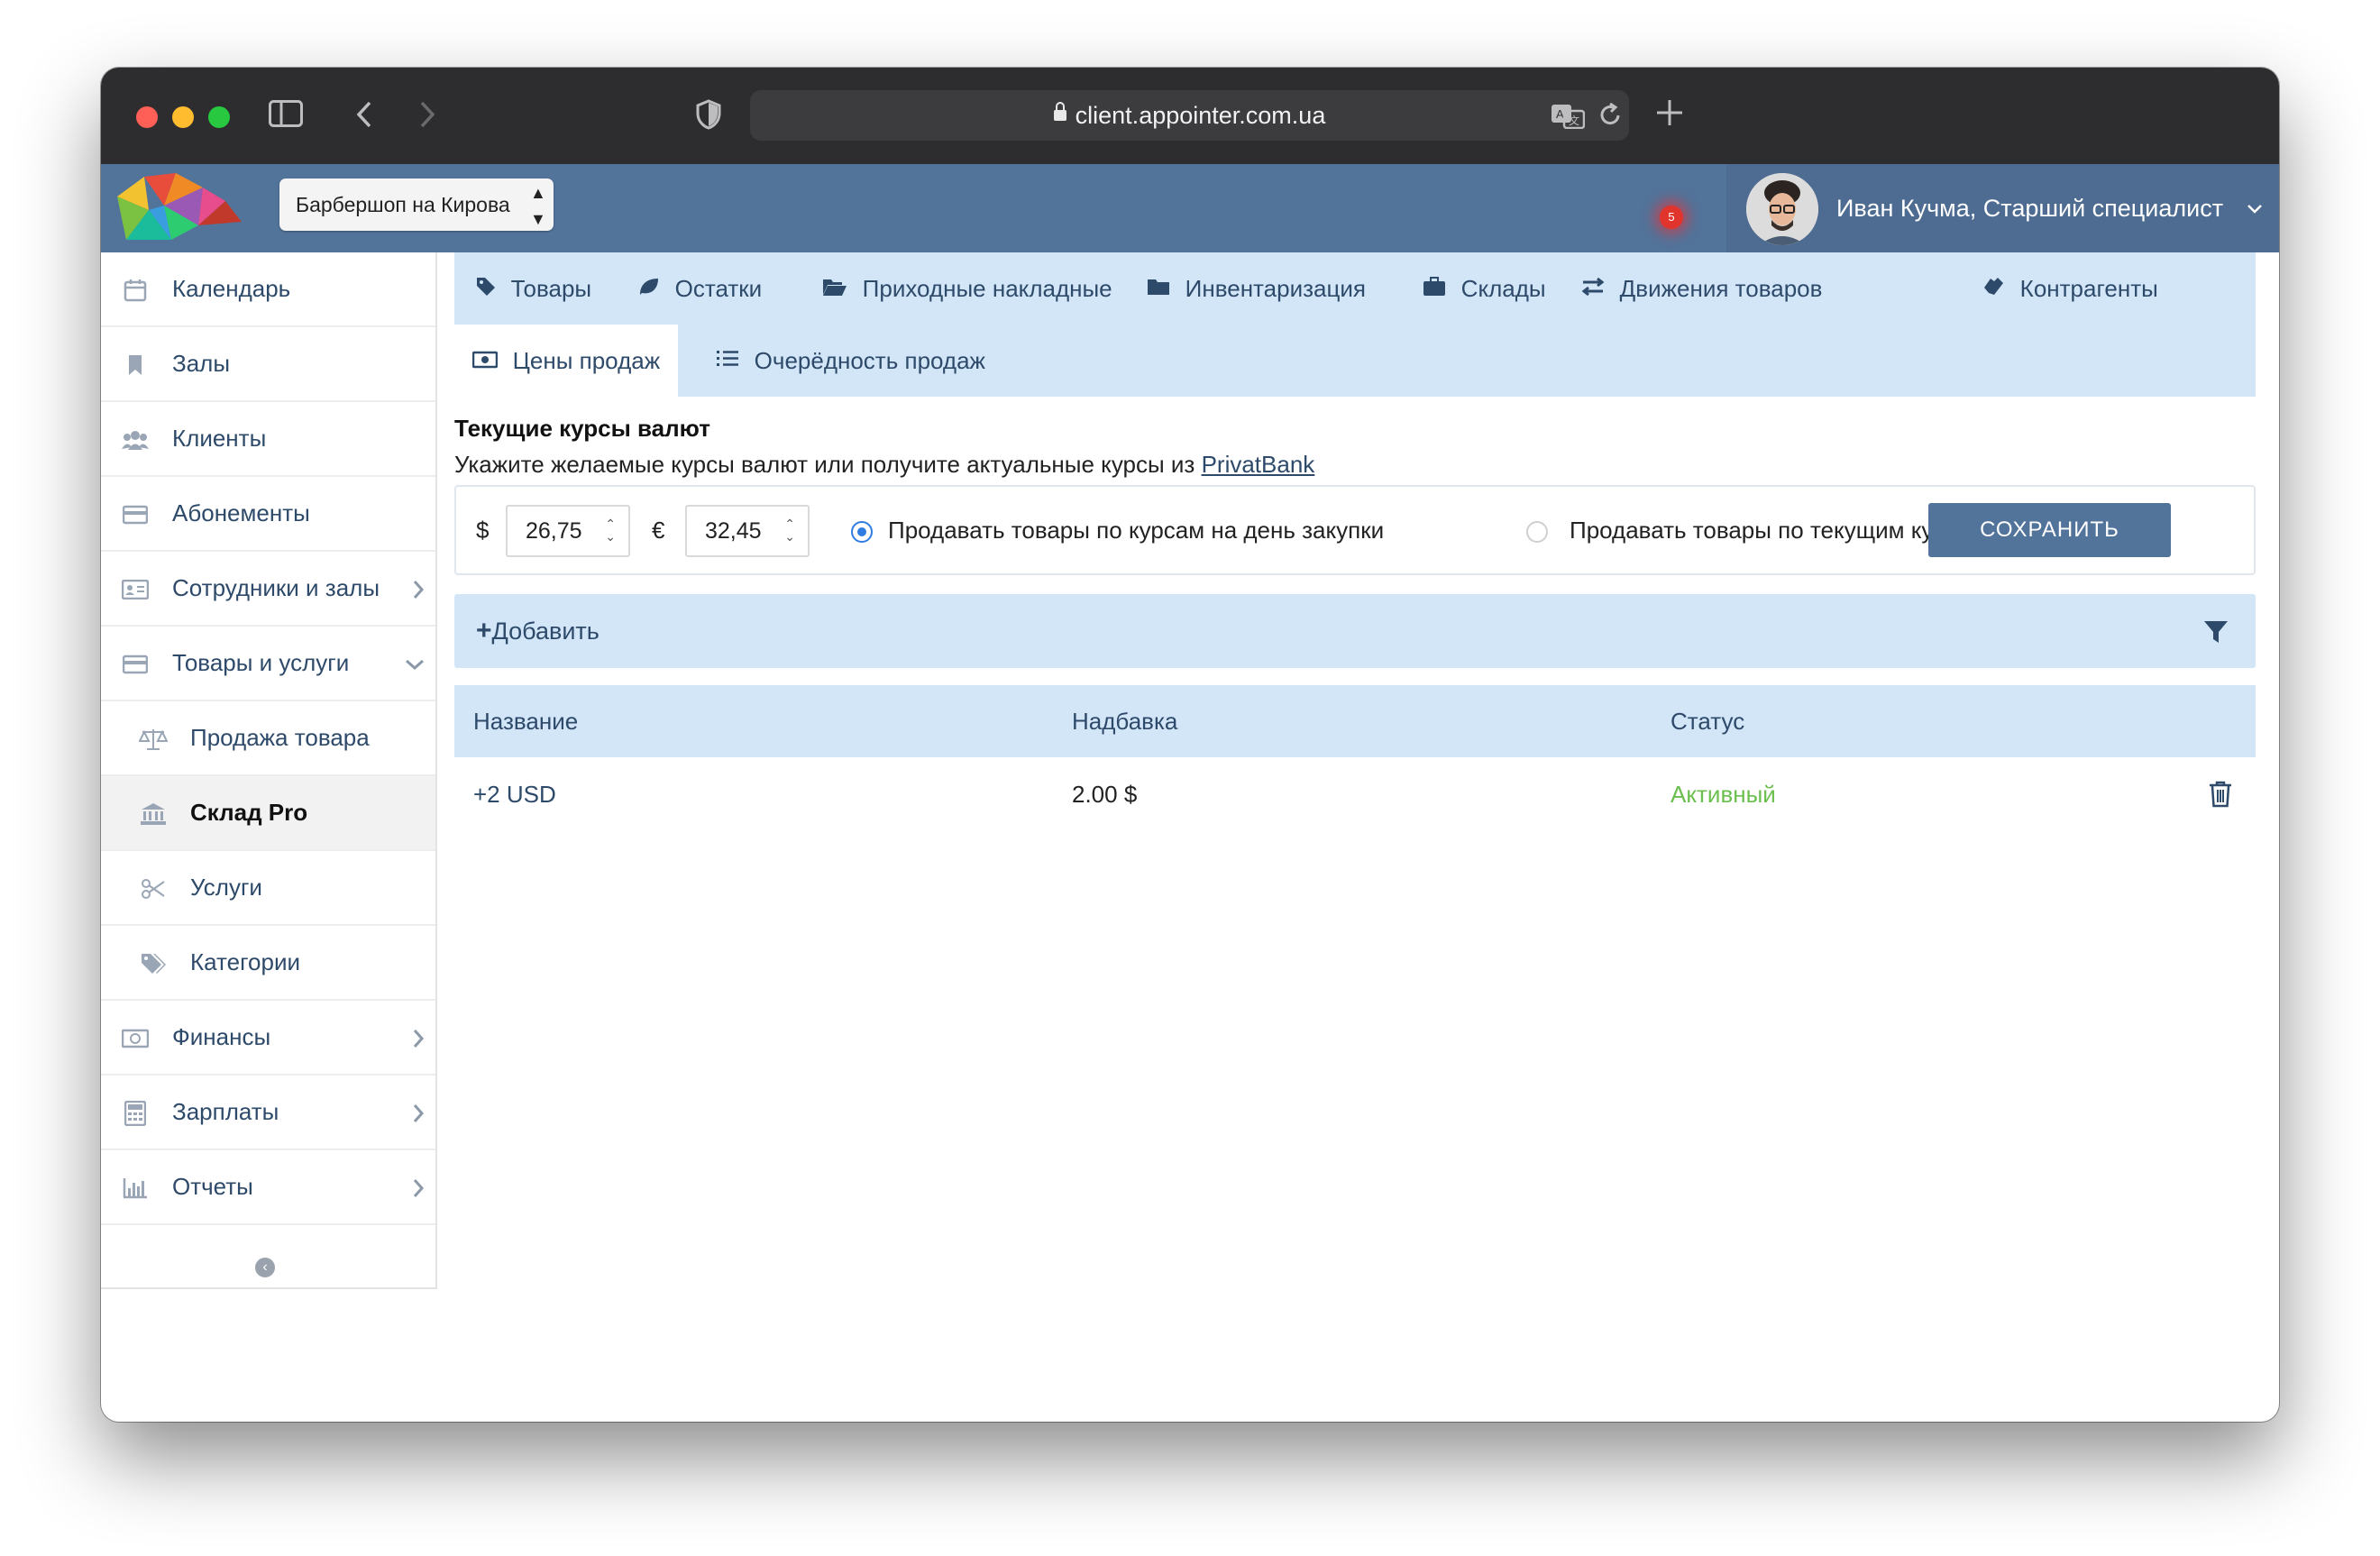 The width and height of the screenshot is (2380, 1556). What do you see at coordinates (1355, 631) in the screenshot?
I see `action-bar: +Добавить` at bounding box center [1355, 631].